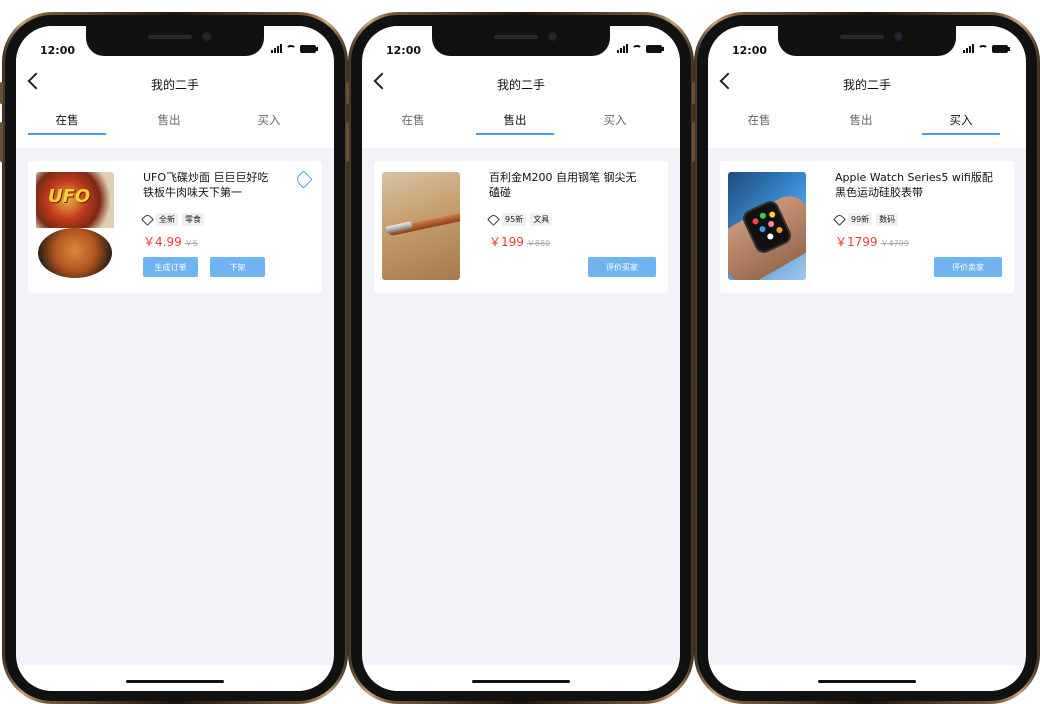 The height and width of the screenshot is (704, 1040). I want to click on category-tag: 数码, so click(887, 219).